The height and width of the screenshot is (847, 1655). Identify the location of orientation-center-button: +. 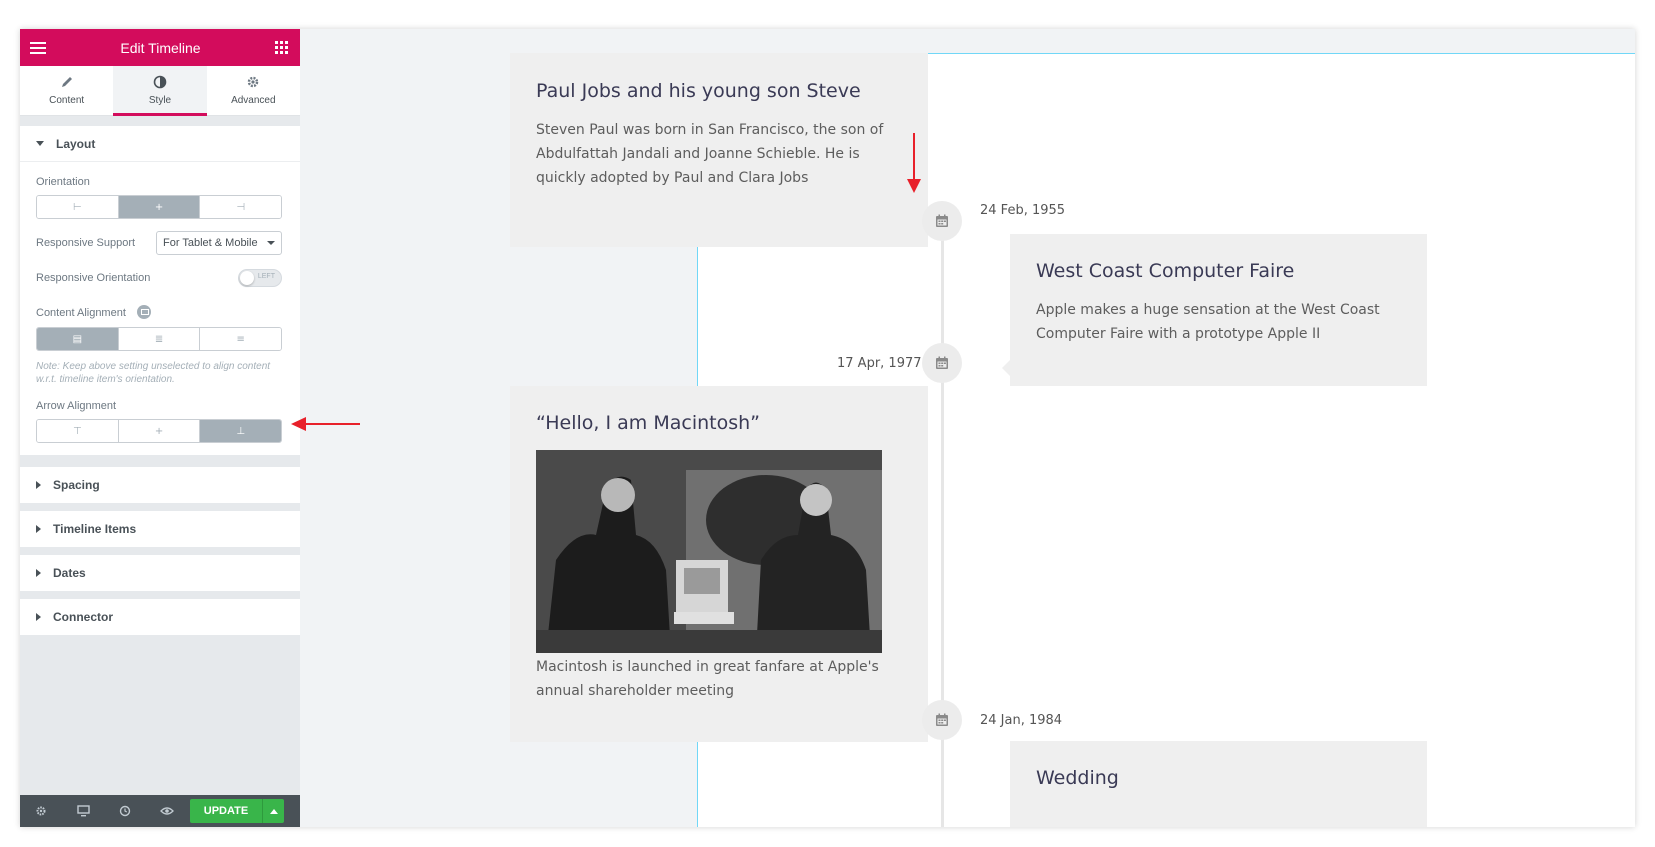
(159, 207).